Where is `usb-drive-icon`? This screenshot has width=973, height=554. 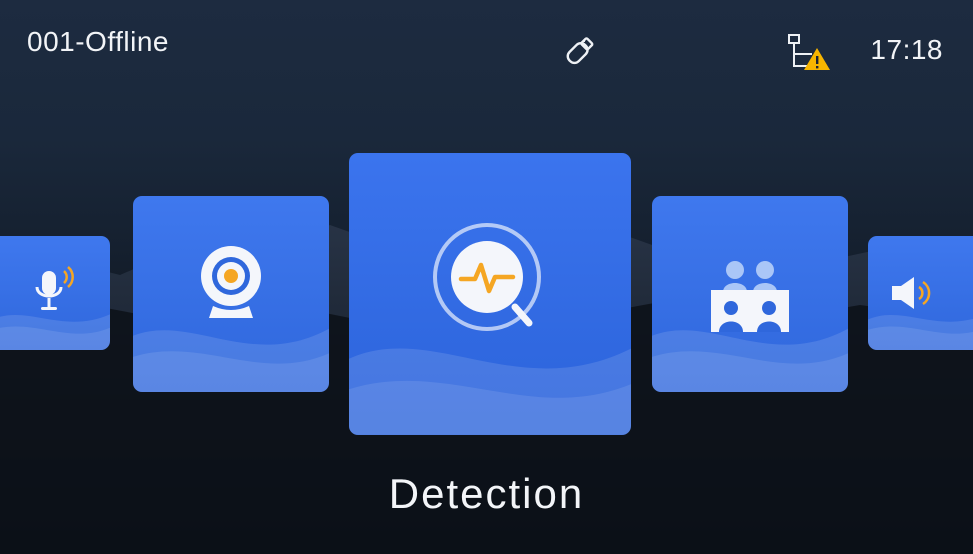
usb-drive-icon is located at coordinates (580, 51).